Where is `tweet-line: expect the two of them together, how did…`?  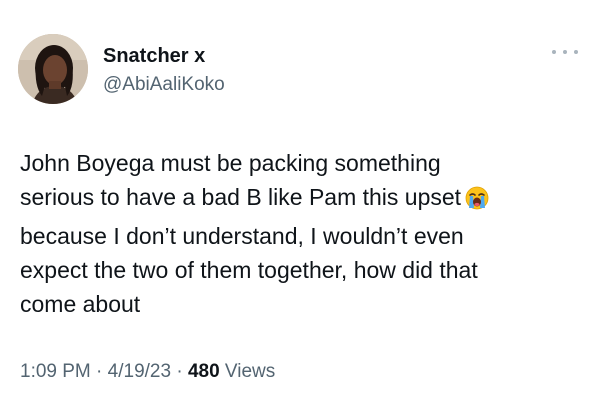
tweet-line: expect the two of them together, how did… is located at coordinates (249, 270).